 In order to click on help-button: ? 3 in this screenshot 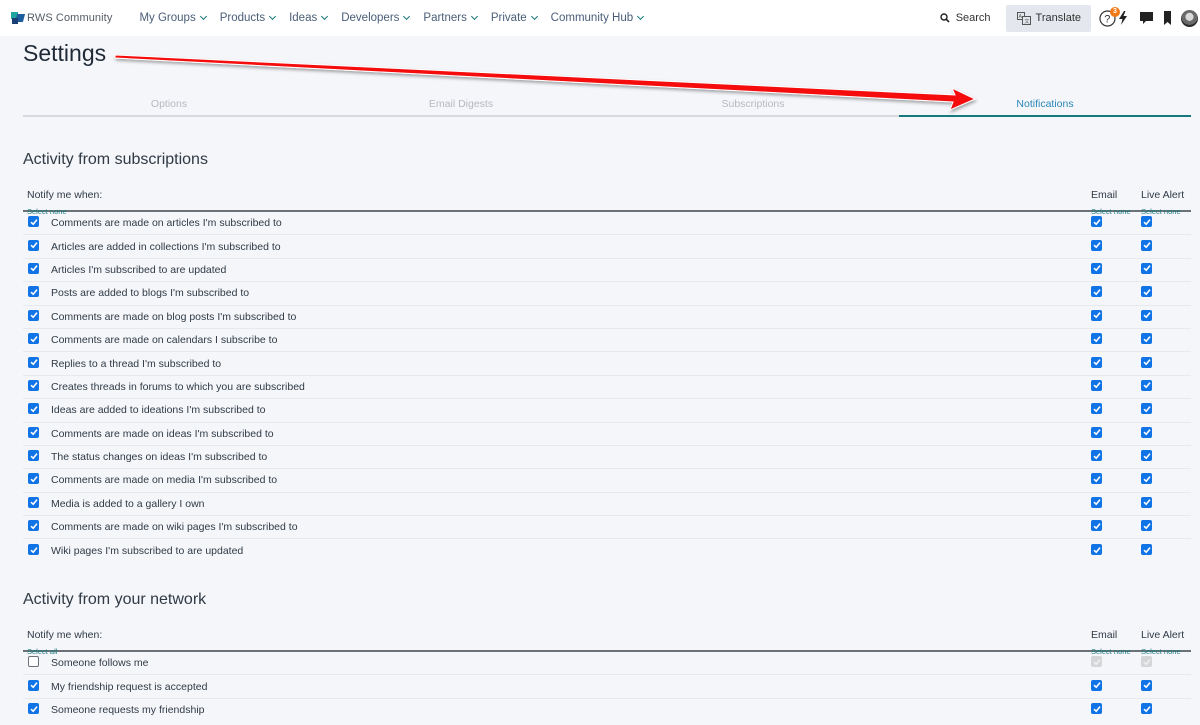, I will do `click(1109, 16)`.